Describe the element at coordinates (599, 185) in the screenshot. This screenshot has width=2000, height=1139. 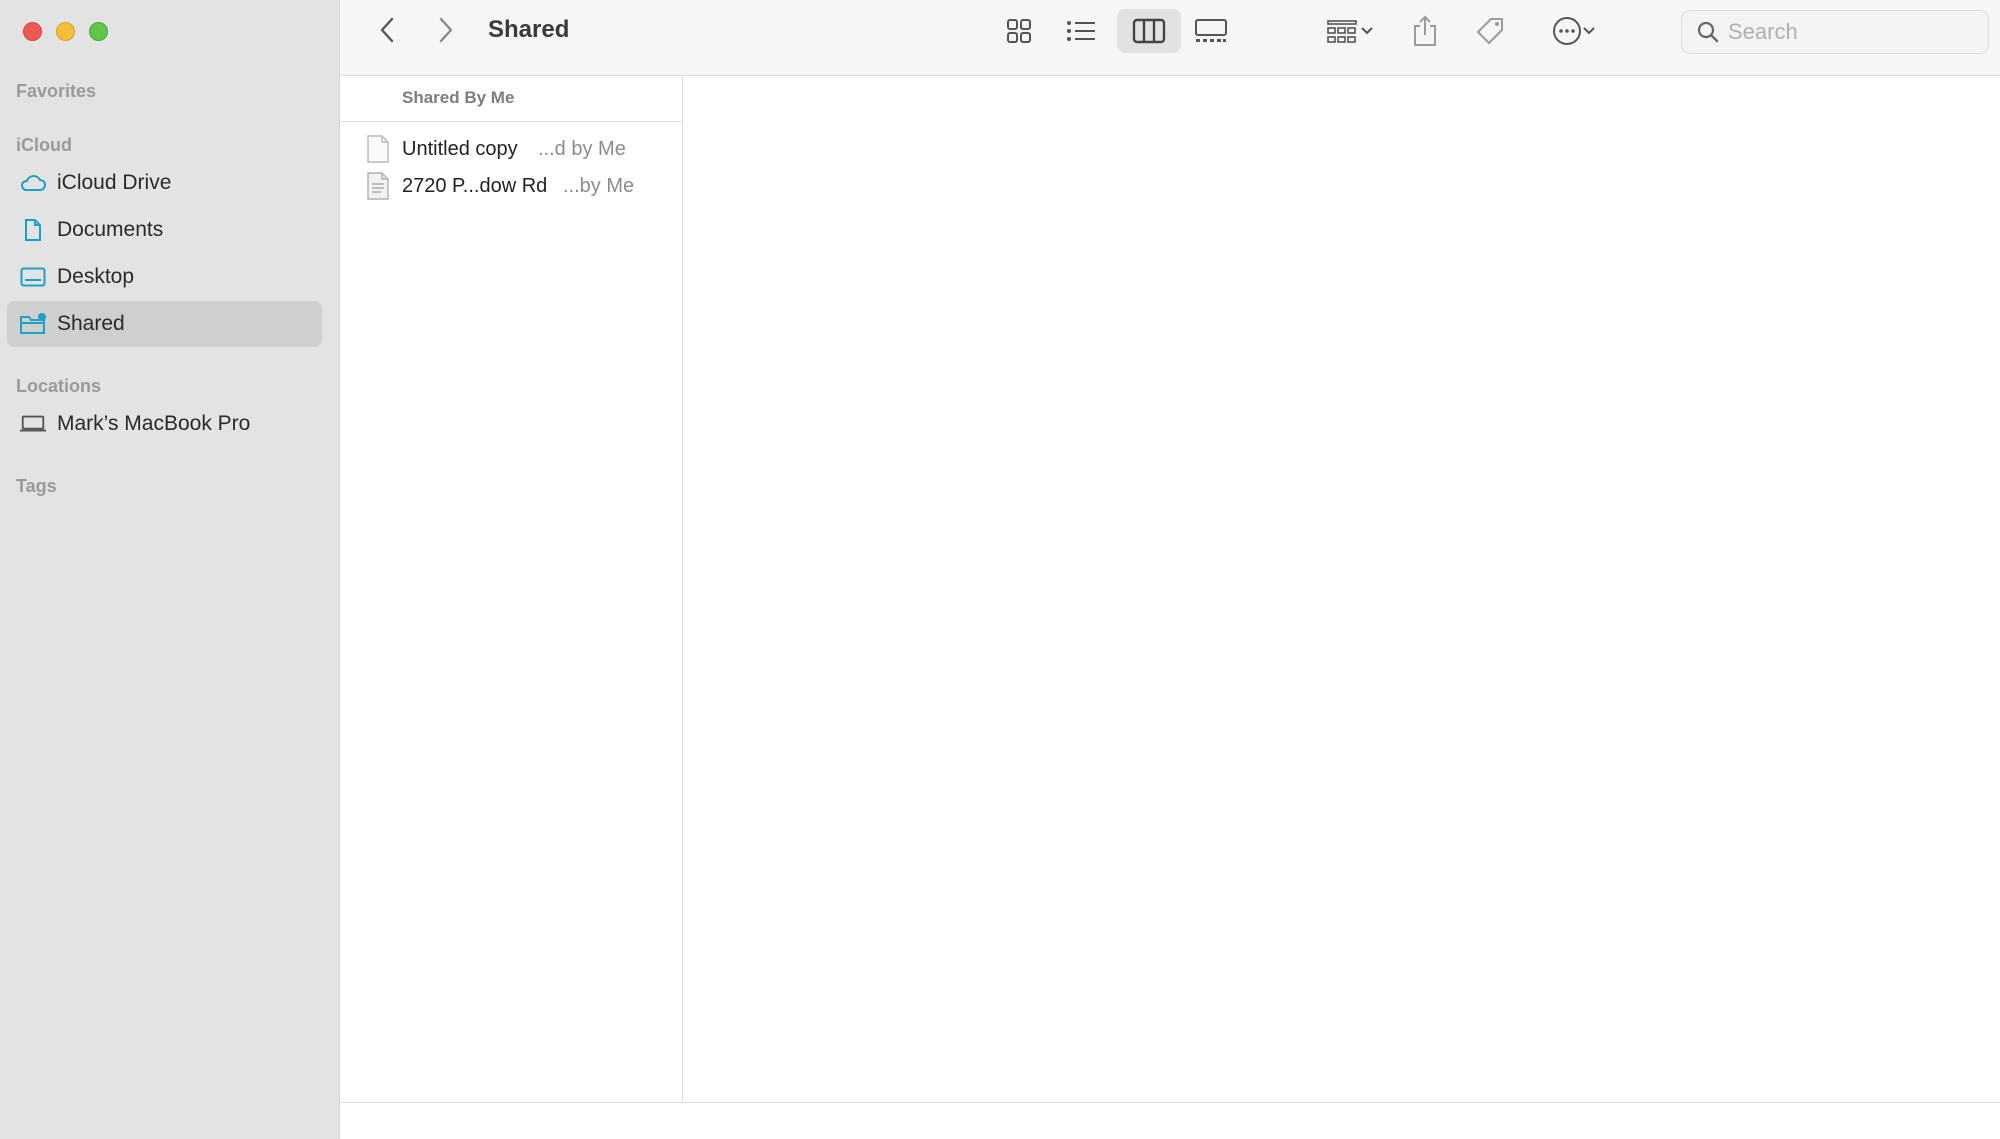
I see `file-share-status: ...by Me` at that location.